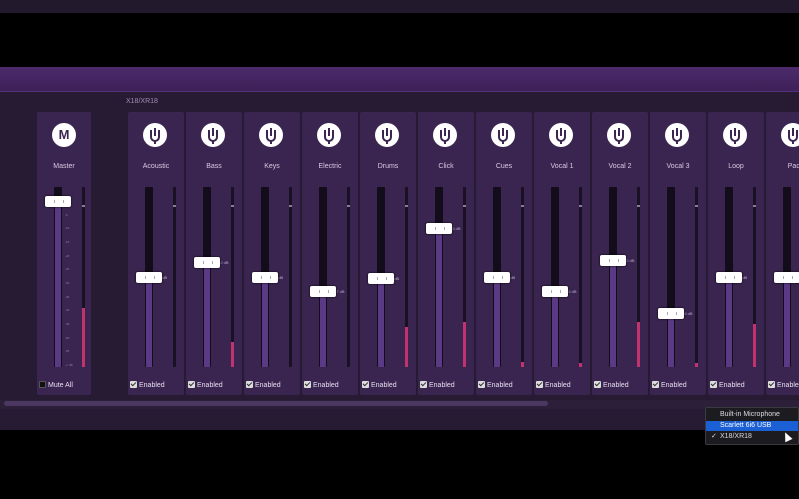 This screenshot has width=799, height=499. What do you see at coordinates (67, 324) in the screenshot?
I see `master-scale-tick: -45` at bounding box center [67, 324].